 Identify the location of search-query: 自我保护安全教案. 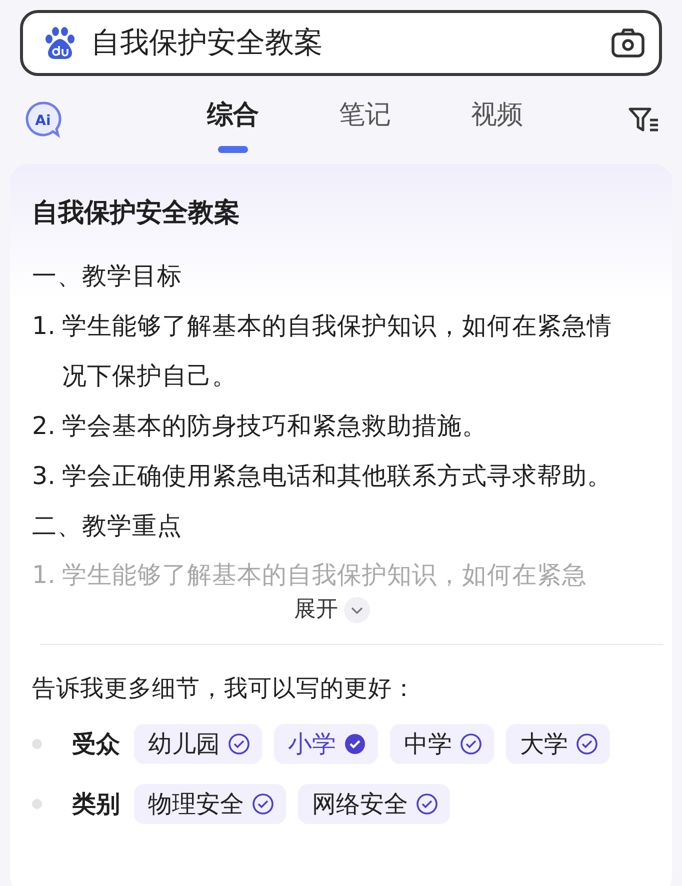
(207, 43).